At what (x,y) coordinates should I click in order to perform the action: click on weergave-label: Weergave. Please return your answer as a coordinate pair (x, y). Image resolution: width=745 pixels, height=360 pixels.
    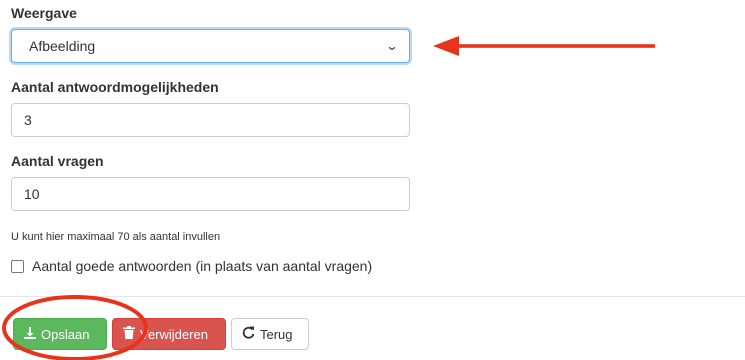
    Looking at the image, I should click on (44, 13).